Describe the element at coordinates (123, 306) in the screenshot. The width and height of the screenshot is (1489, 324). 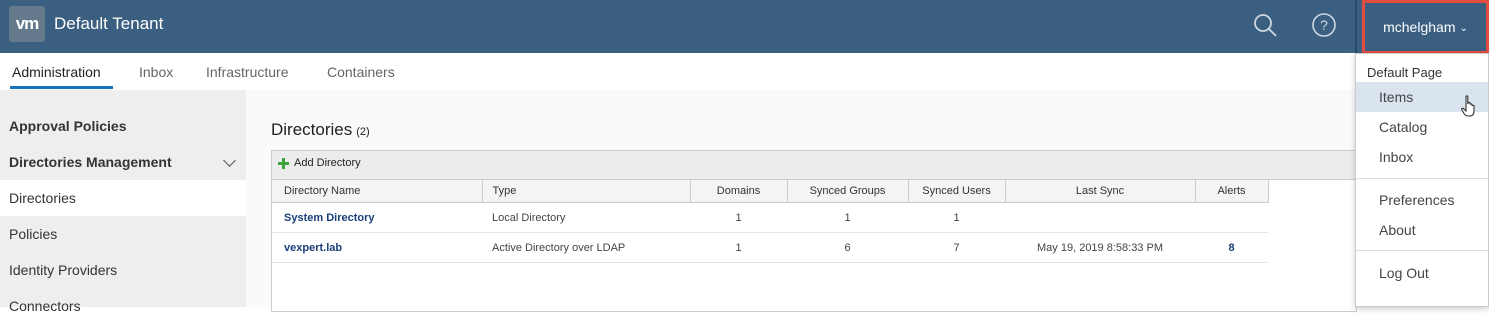
I see `sidebar-item-connectors: Connectors` at that location.